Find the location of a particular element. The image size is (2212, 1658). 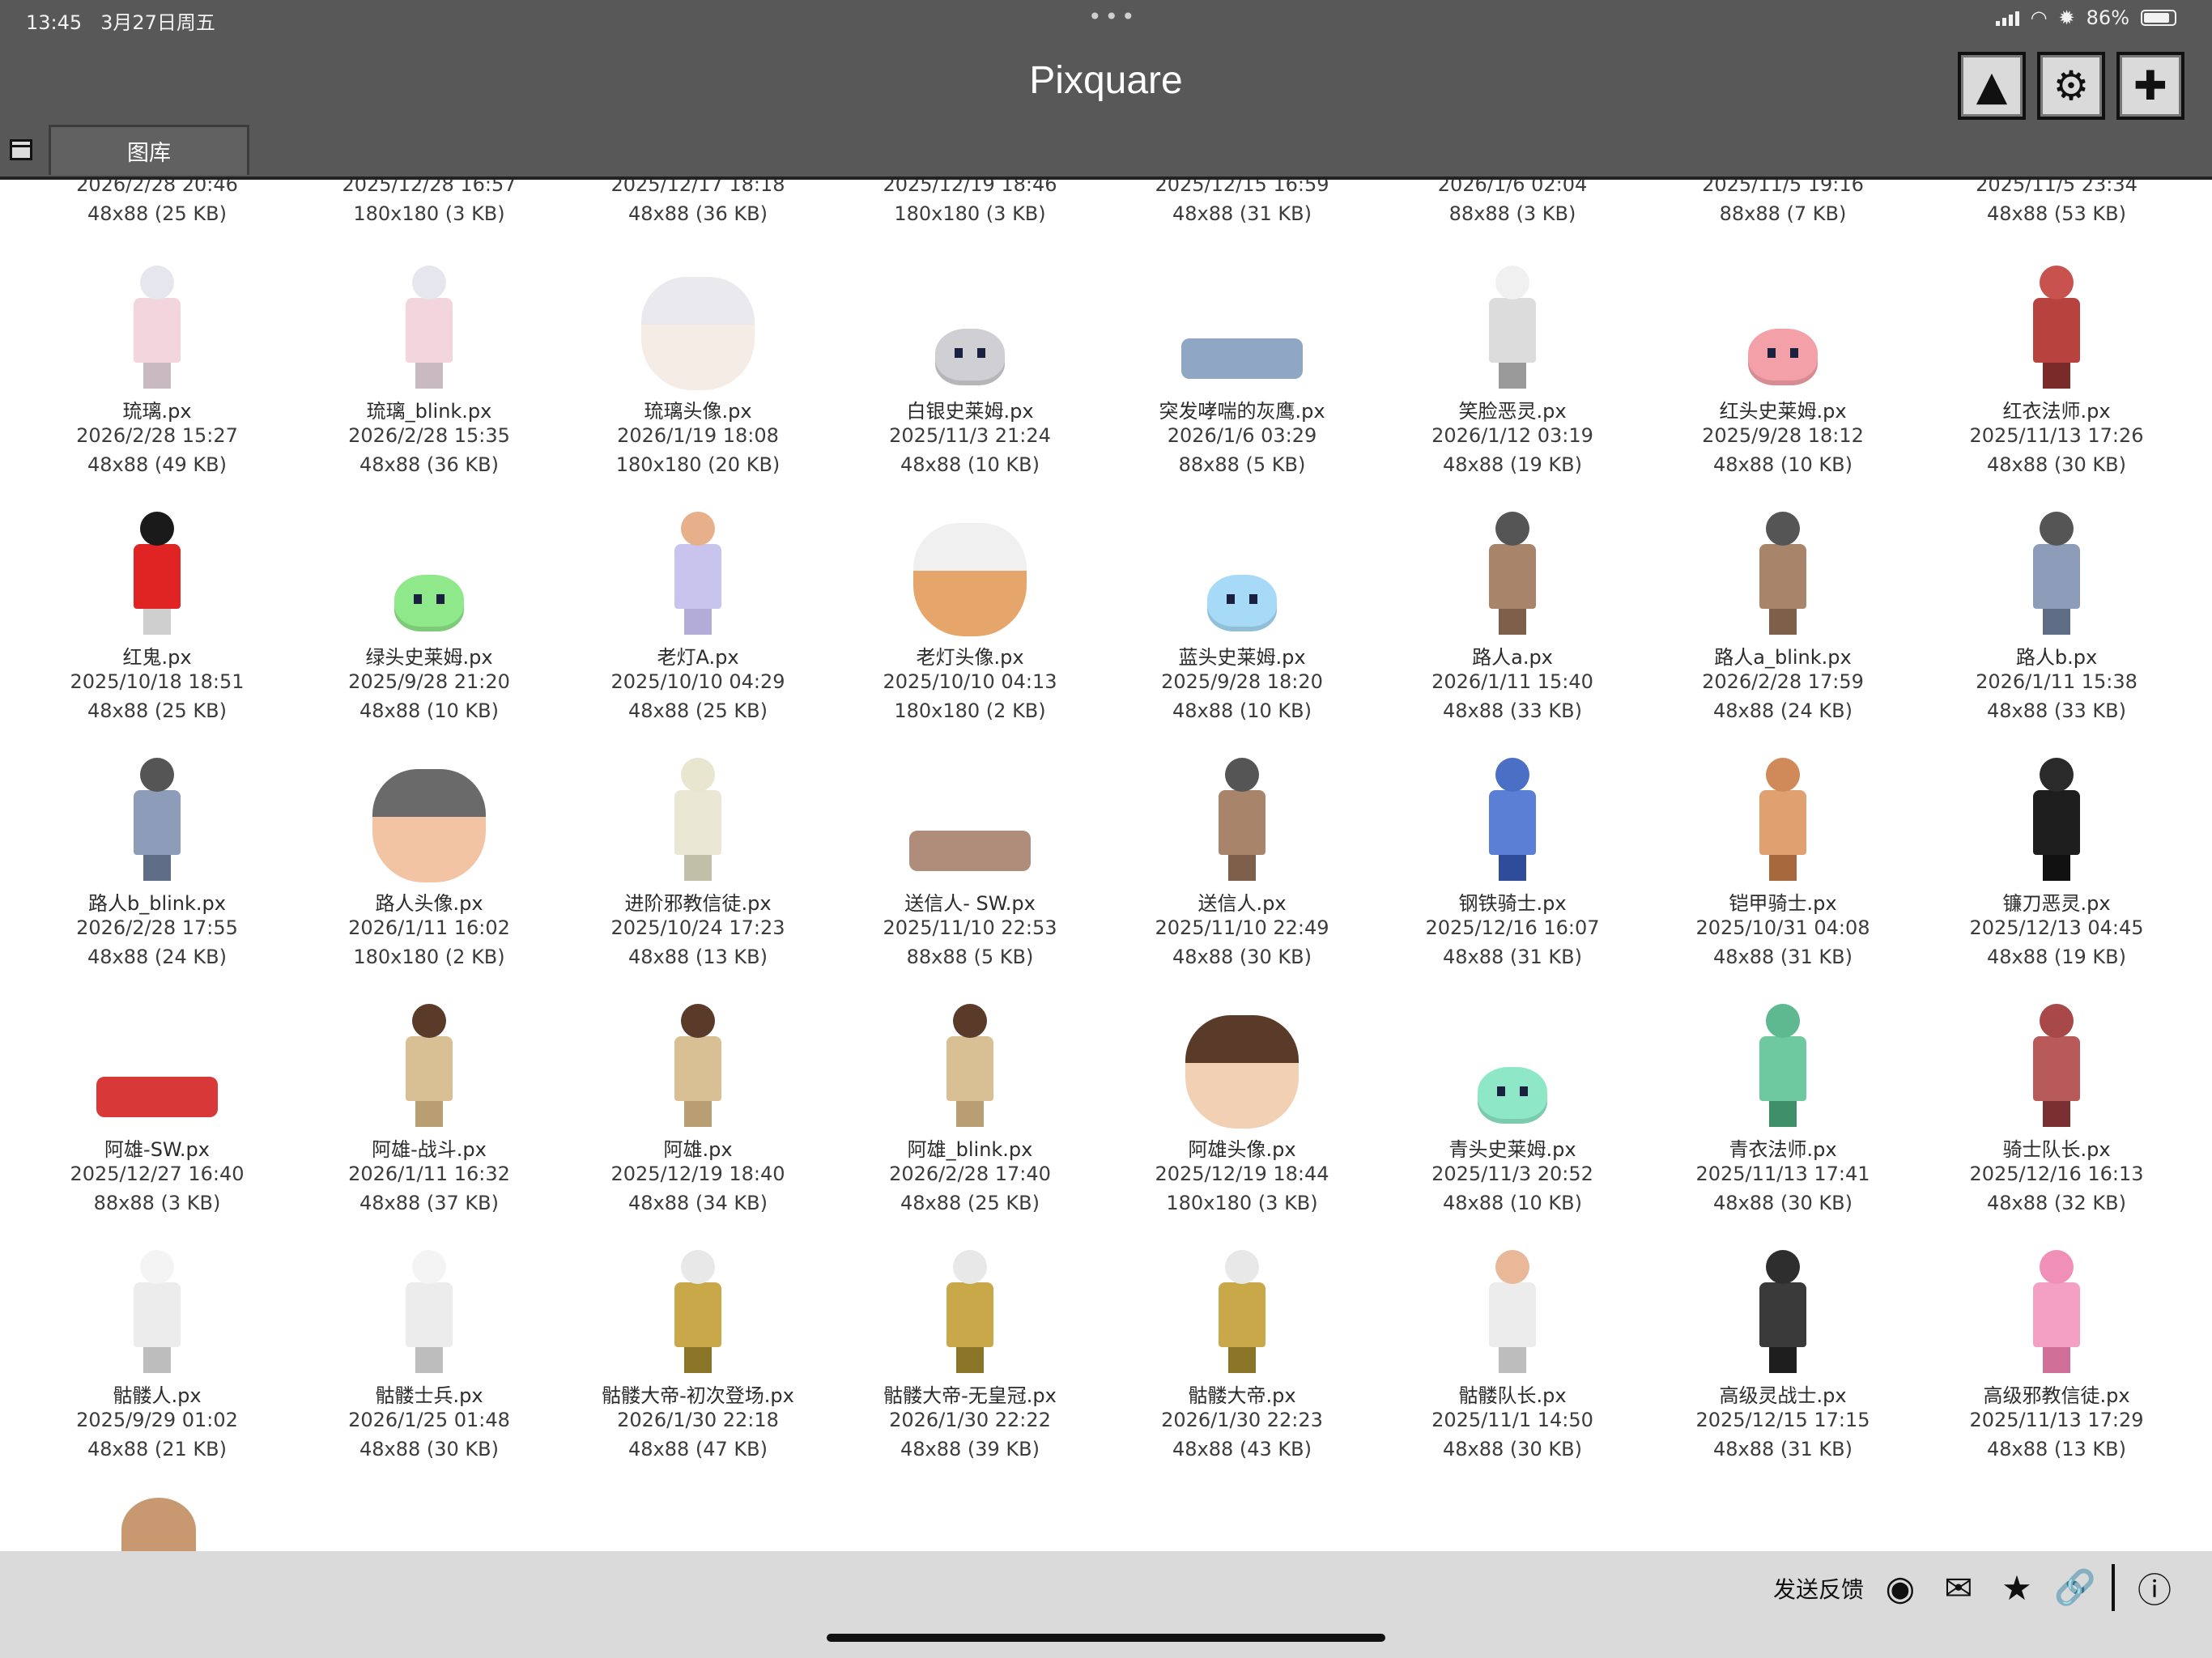

gallery-tile: 阿雄头像.px 2025/12/19 18:44 180x180 (3 KB) is located at coordinates (1242, 1107).